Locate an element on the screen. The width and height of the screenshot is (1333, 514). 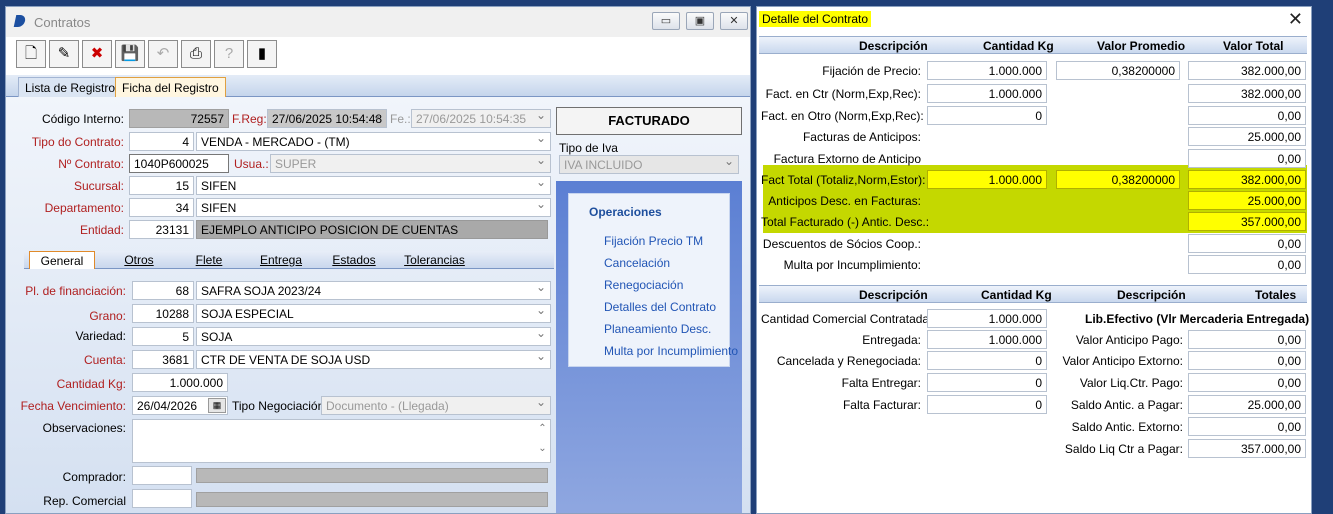
close-button: ✕ is located at coordinates (734, 21).